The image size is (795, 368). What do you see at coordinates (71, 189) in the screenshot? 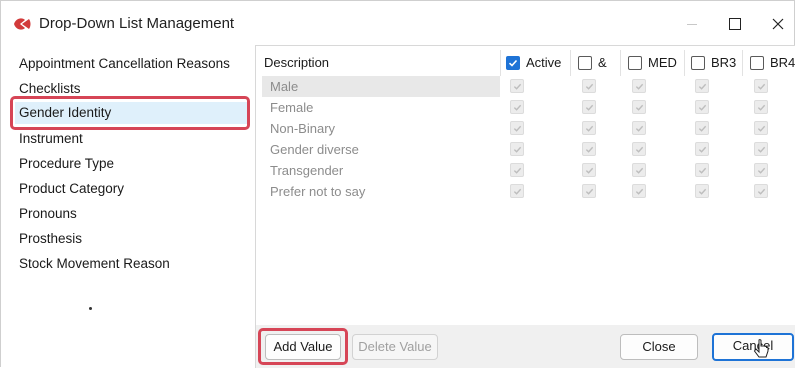
I see `list-item-product-category: Product Category` at bounding box center [71, 189].